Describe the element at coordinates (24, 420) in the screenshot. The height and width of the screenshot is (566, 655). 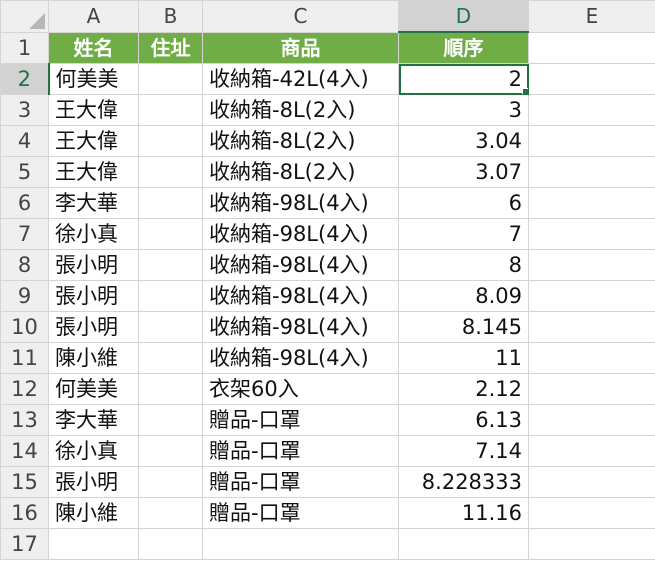
I see `row-header: 13` at that location.